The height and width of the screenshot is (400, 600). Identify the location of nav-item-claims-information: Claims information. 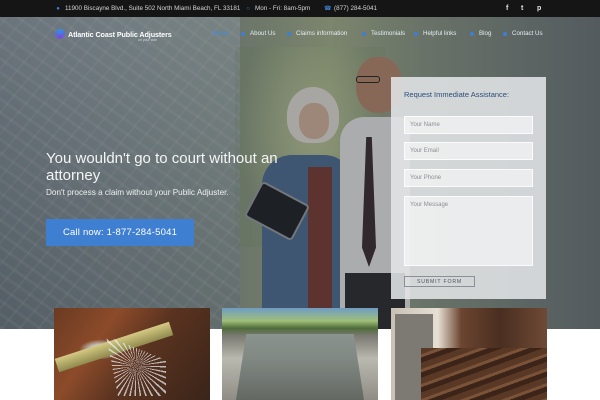
(317, 33).